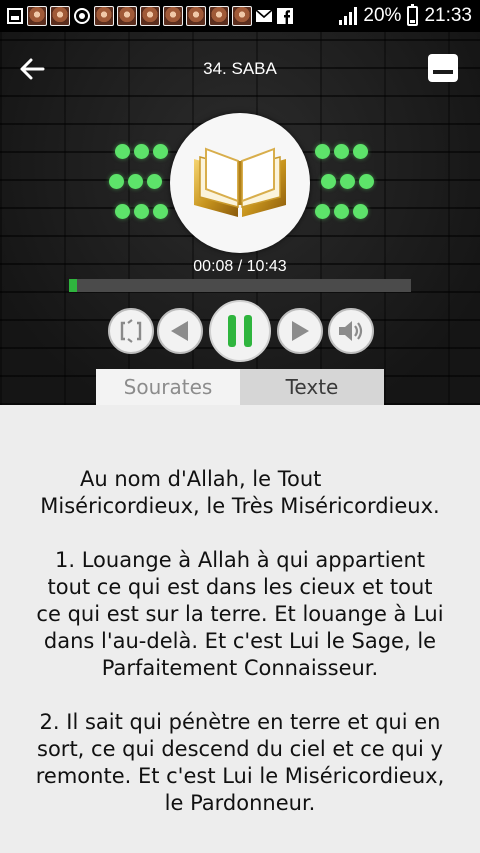 The width and height of the screenshot is (480, 853). I want to click on pause-button, so click(240, 331).